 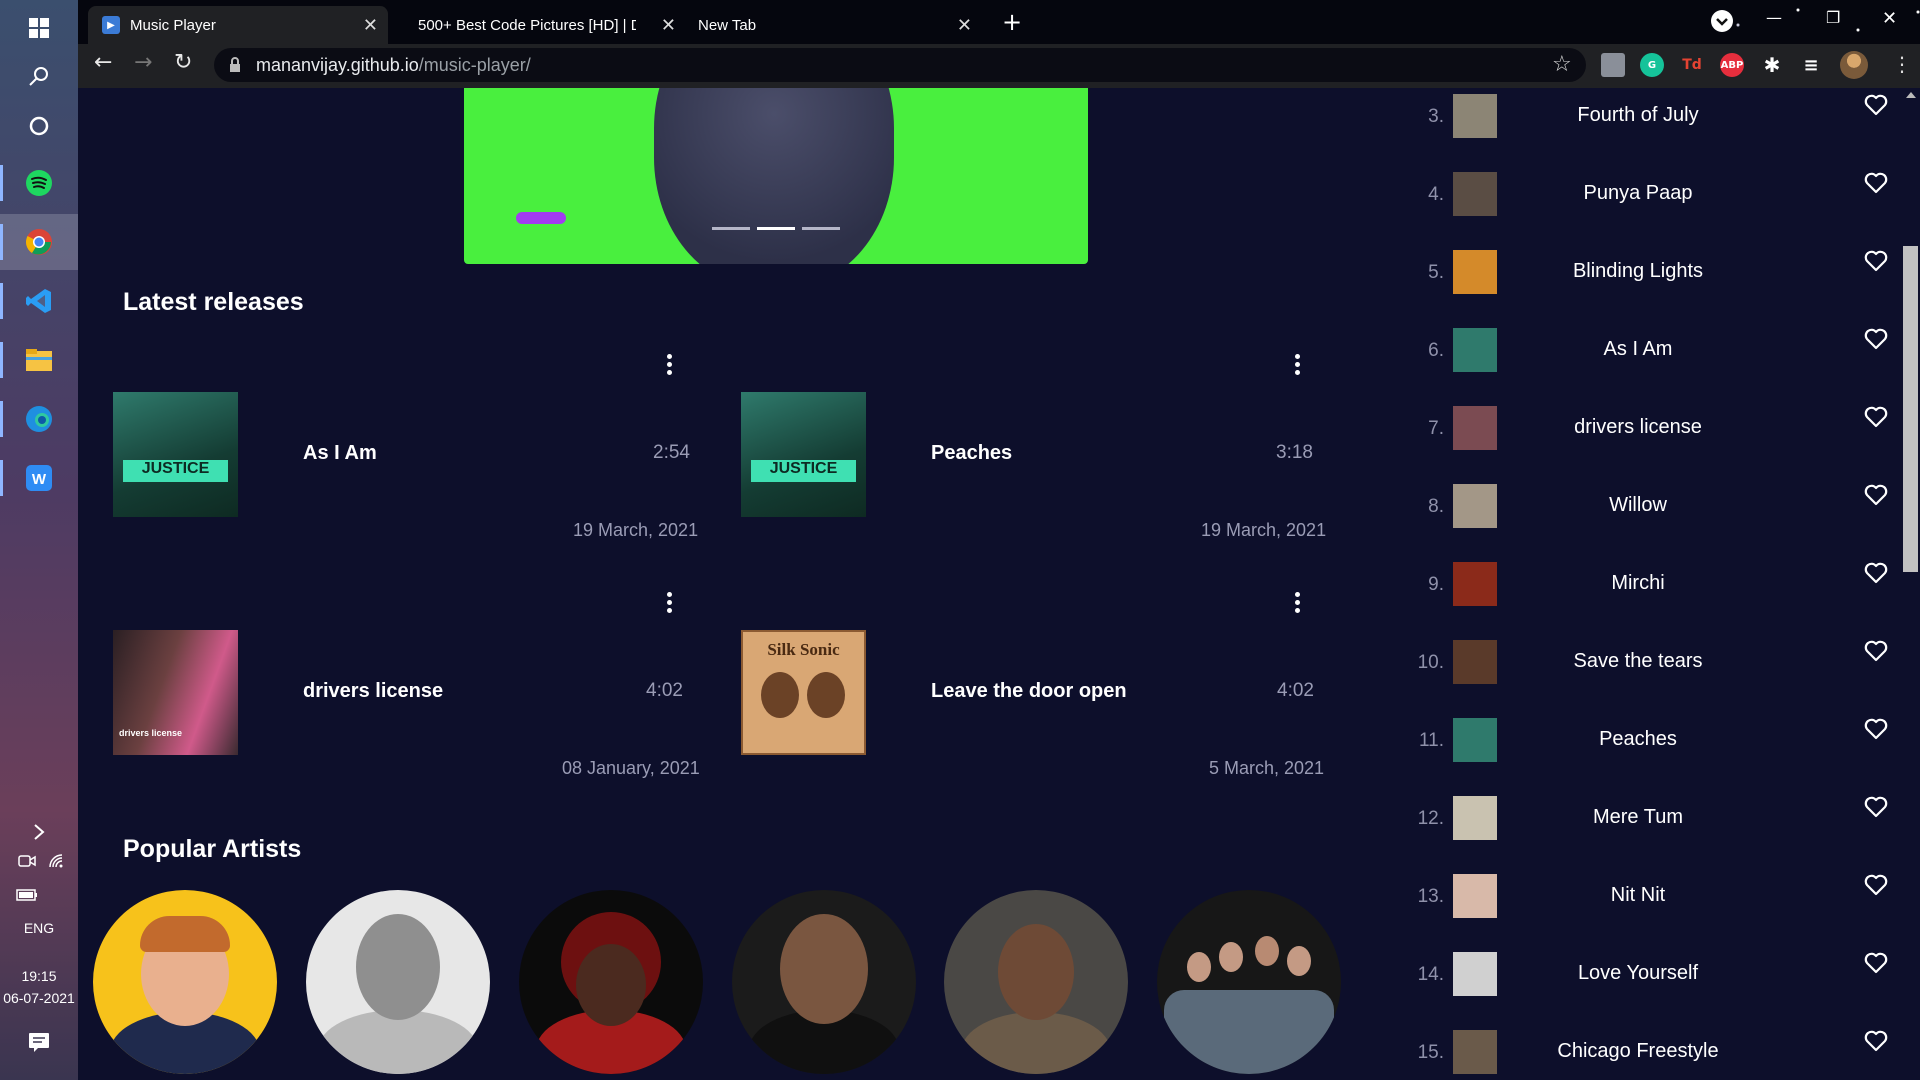 What do you see at coordinates (1652, 65) in the screenshot?
I see `grammarly-icon: G` at bounding box center [1652, 65].